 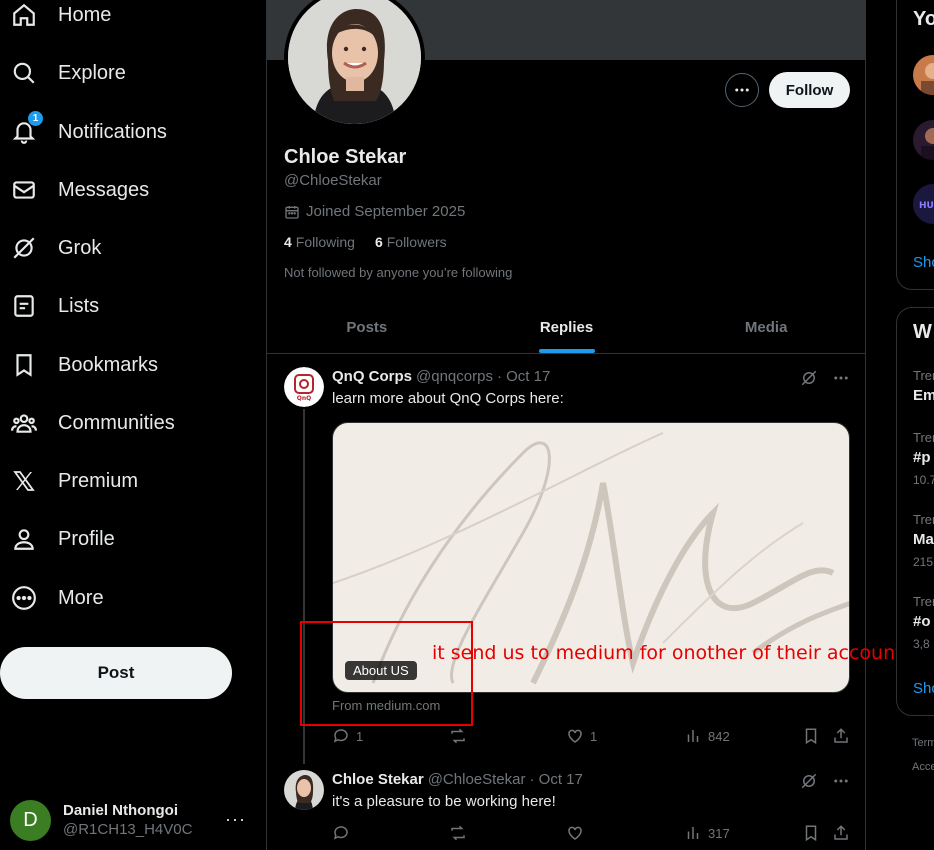 I want to click on who-to-follow-panel: Yo HUN Sho, so click(x=915, y=145).